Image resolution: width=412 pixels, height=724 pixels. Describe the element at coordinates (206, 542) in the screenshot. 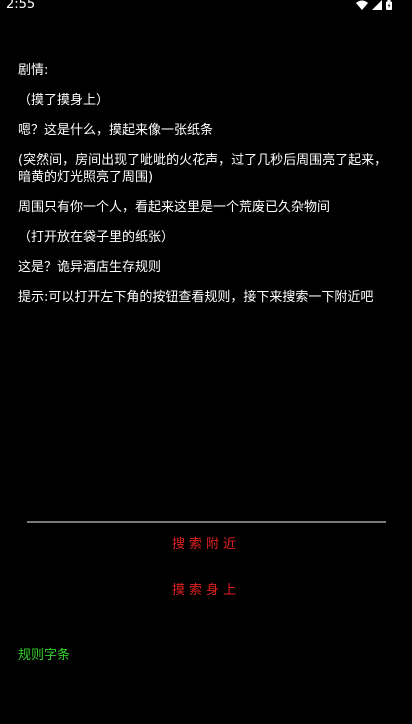

I see `search-nearby-button: 搜索附近` at that location.